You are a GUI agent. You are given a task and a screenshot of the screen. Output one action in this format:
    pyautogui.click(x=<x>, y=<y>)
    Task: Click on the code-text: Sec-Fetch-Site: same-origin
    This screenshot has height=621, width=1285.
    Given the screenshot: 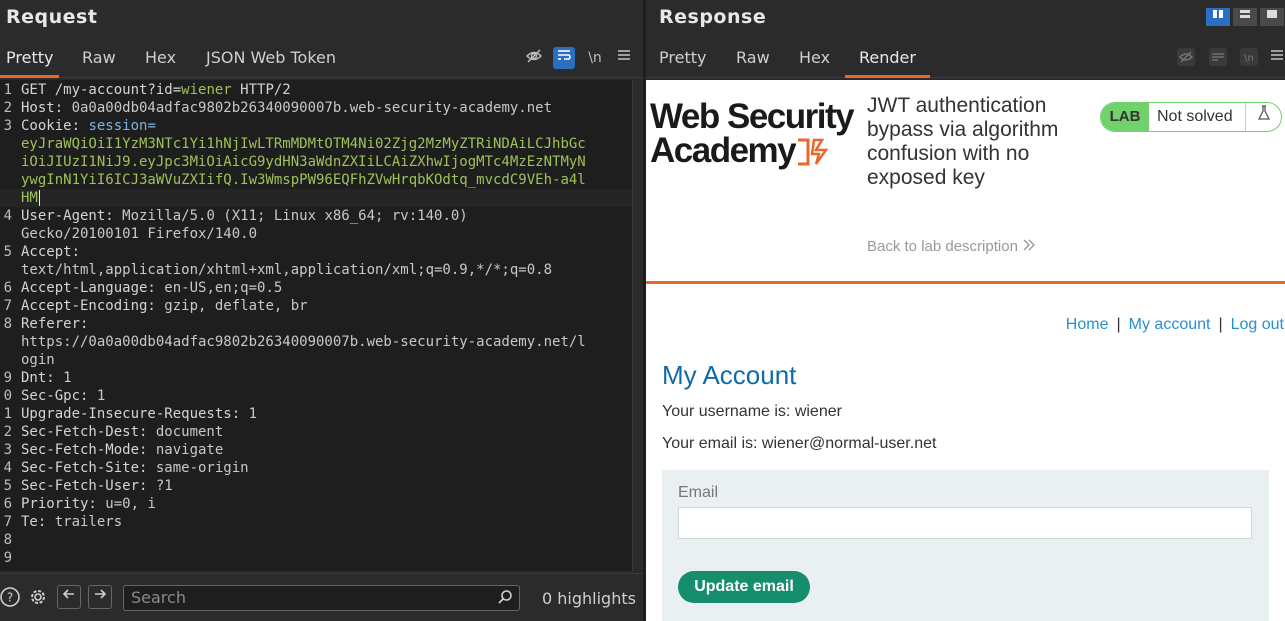 What is the action you would take?
    pyautogui.click(x=135, y=468)
    